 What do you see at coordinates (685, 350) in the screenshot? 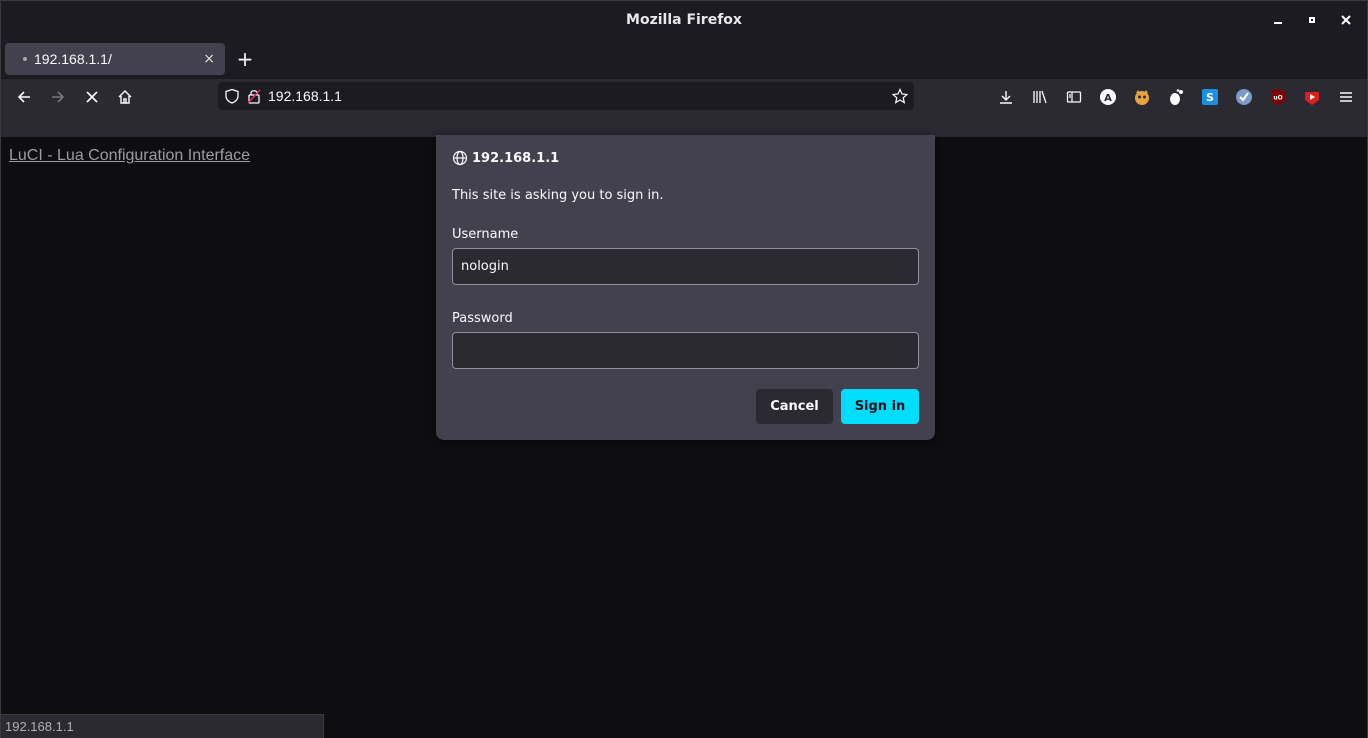
I see `password-field` at bounding box center [685, 350].